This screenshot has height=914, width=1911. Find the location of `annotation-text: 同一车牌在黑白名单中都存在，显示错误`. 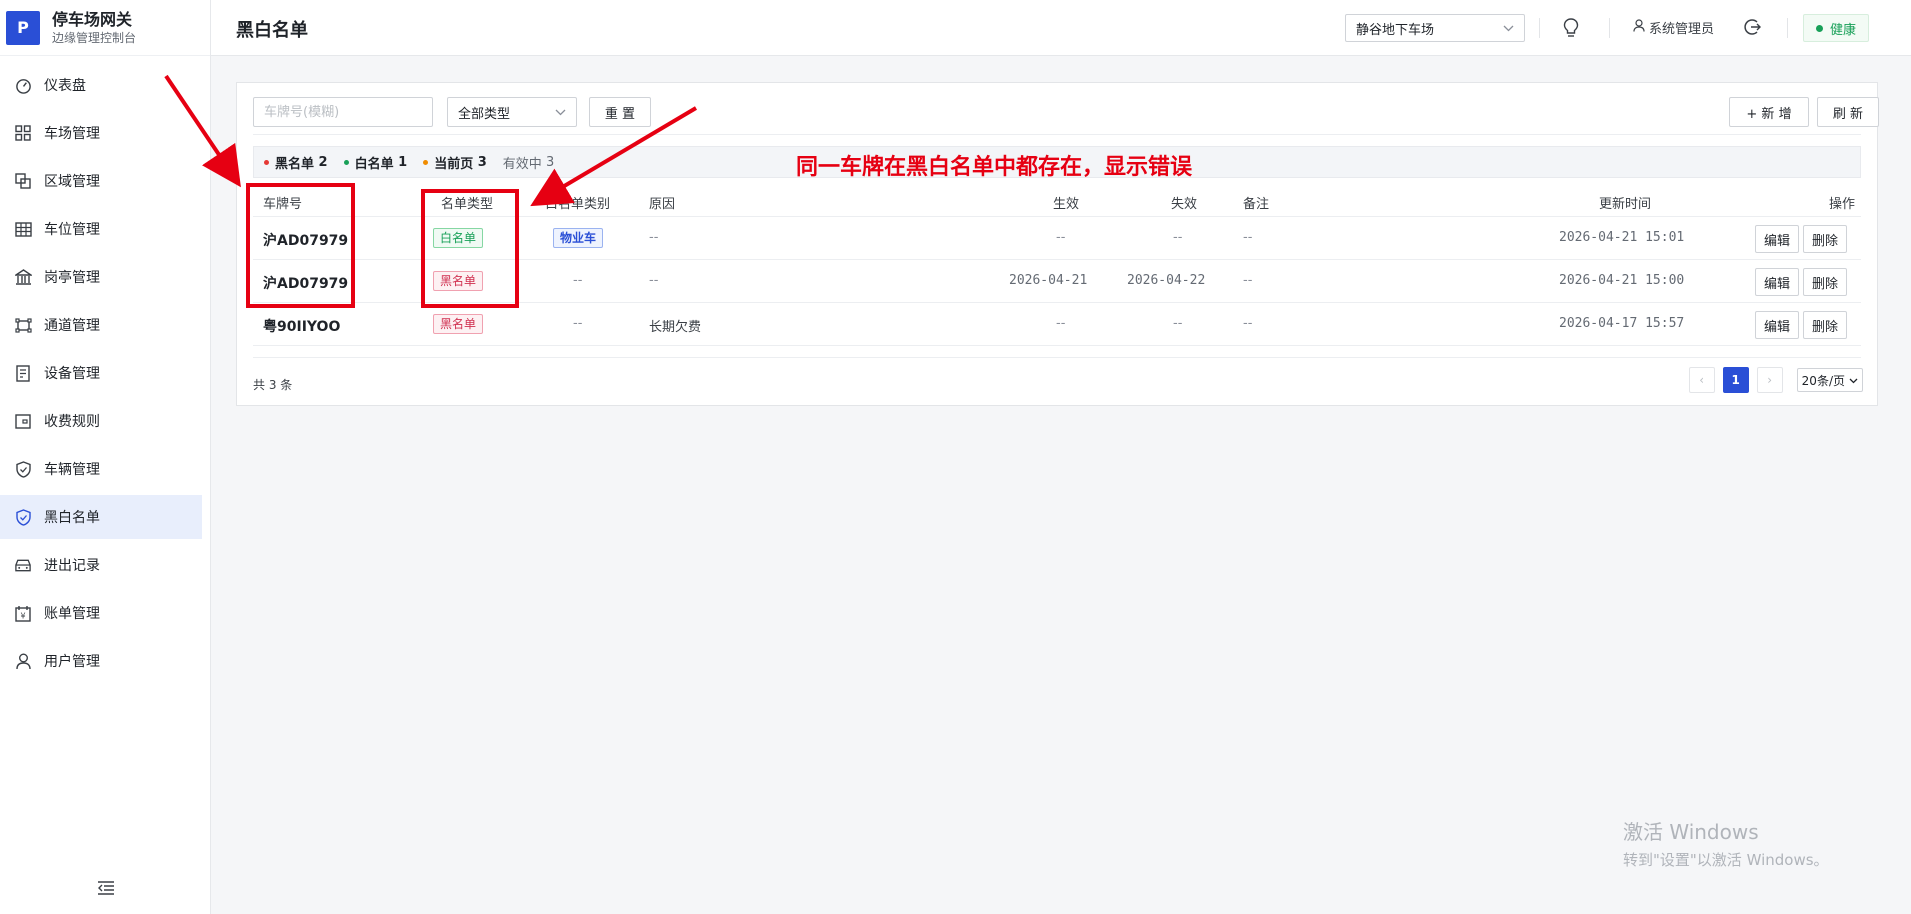

annotation-text: 同一车牌在黑白名单中都存在，显示错误 is located at coordinates (994, 167).